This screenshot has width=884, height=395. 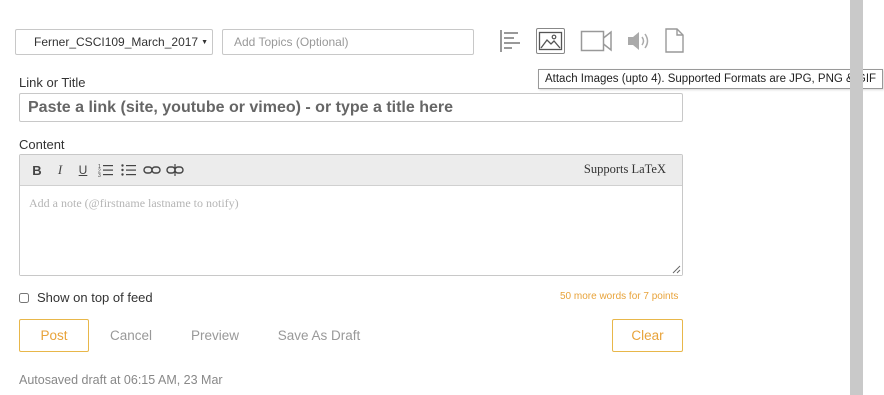 What do you see at coordinates (121, 380) in the screenshot?
I see `autosave-status: Autosaved draft at 06:15 AM, 23 Mar` at bounding box center [121, 380].